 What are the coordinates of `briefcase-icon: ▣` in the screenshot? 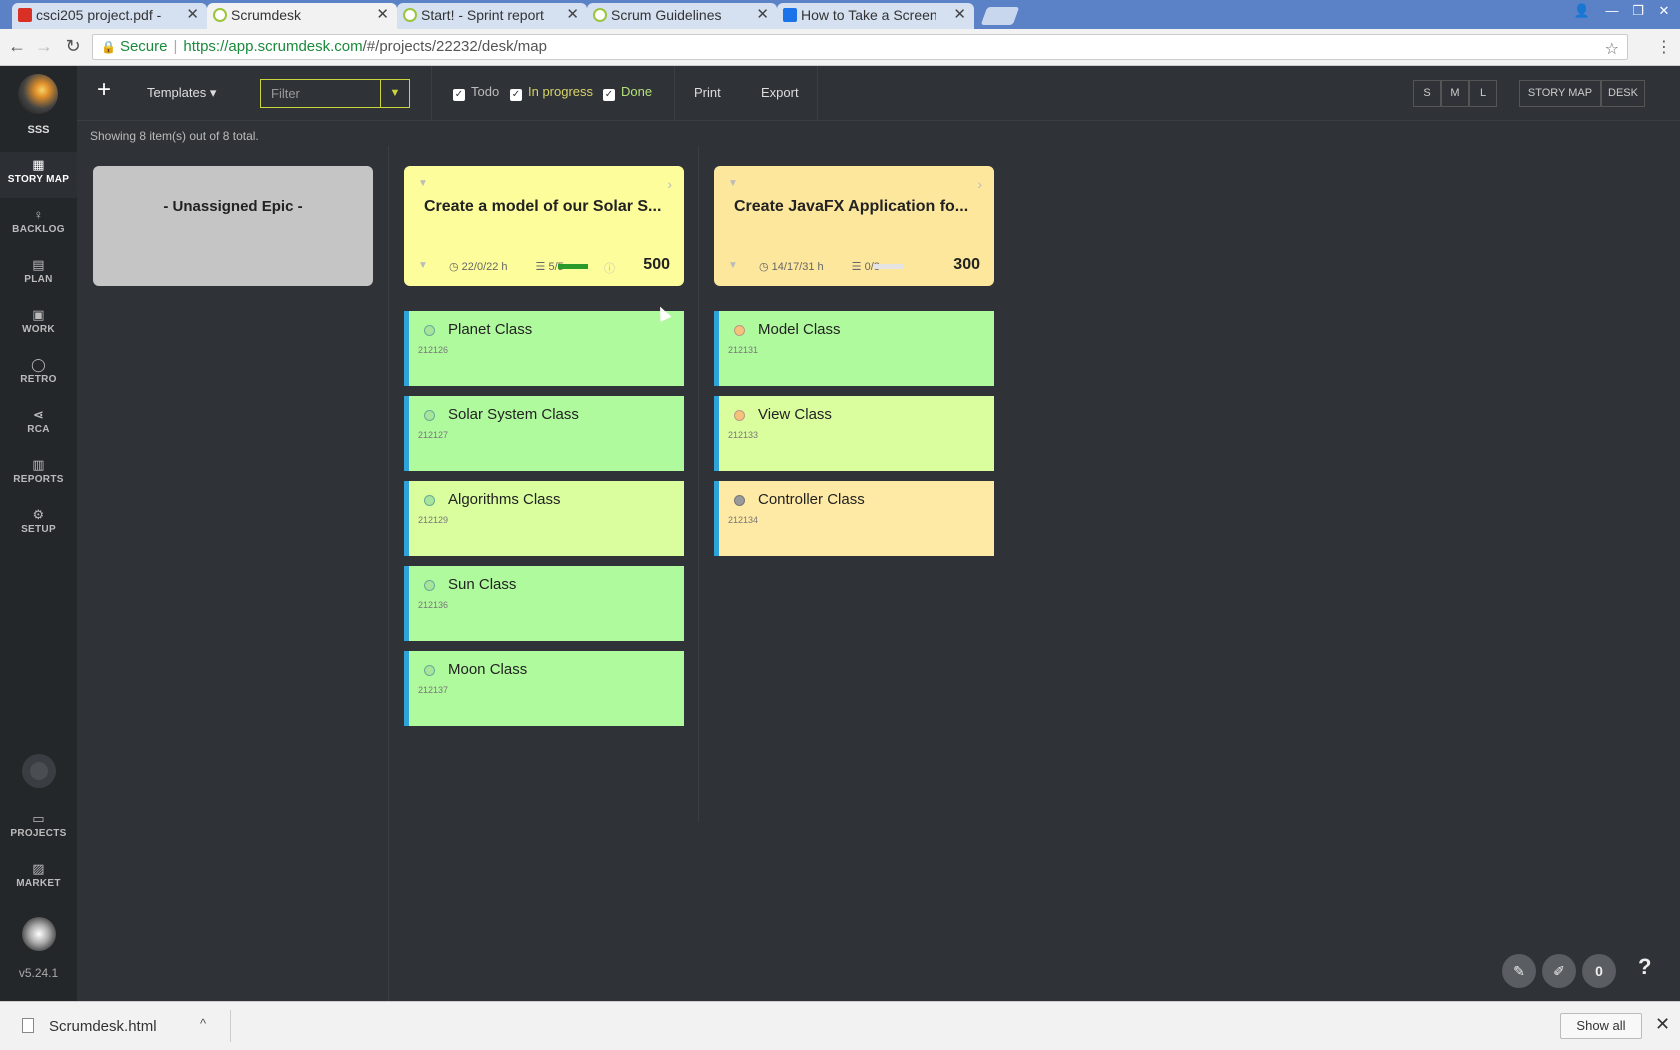 It's located at (38, 314).